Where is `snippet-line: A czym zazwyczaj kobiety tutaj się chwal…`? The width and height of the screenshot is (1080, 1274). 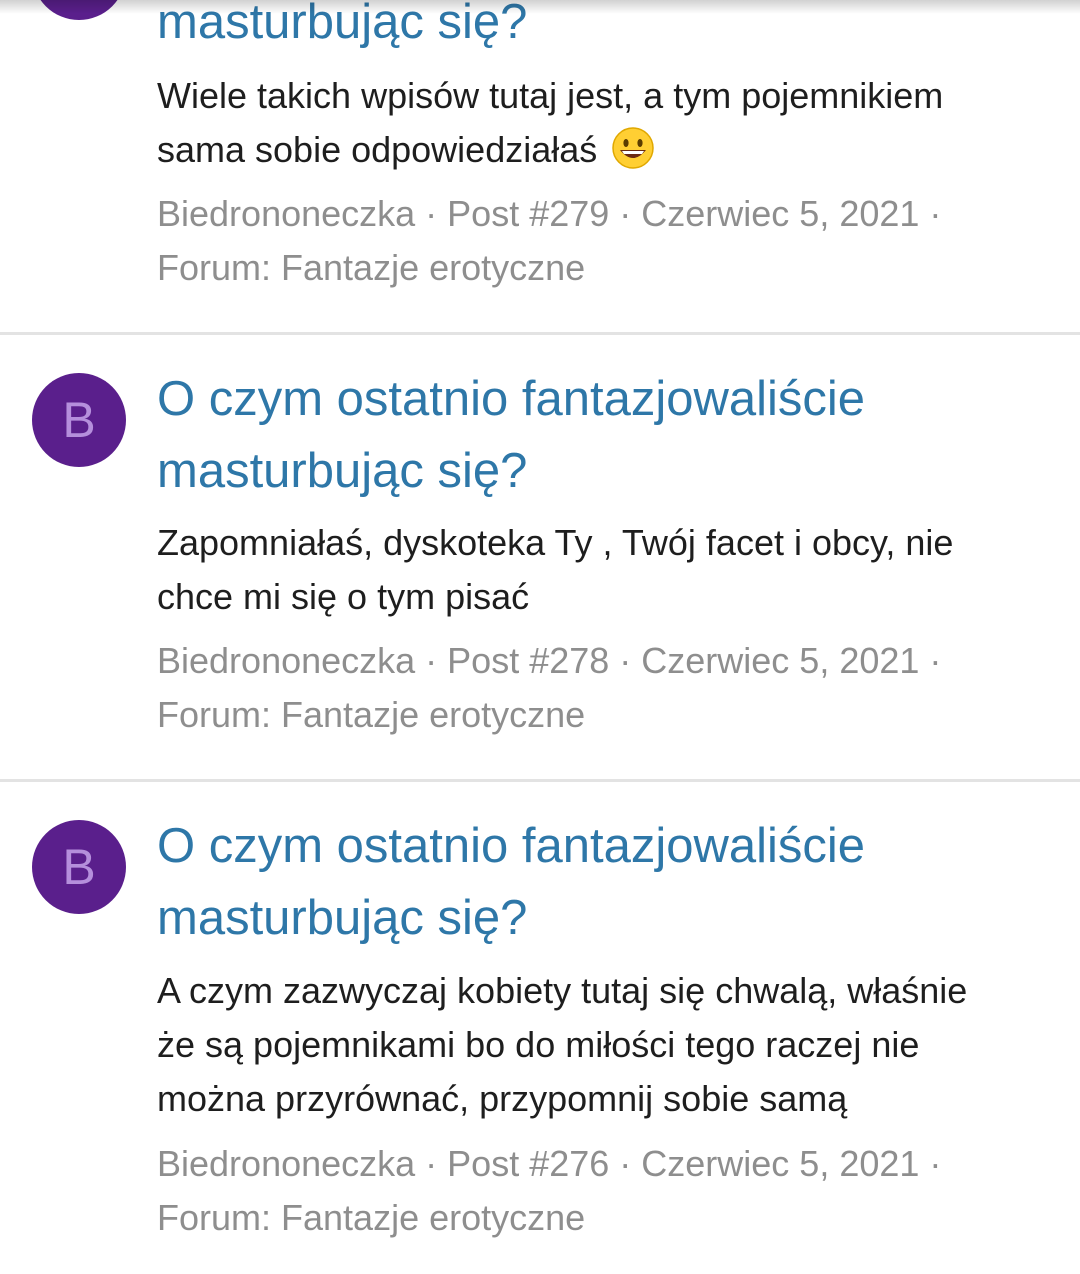 snippet-line: A czym zazwyczaj kobiety tutaj się chwal… is located at coordinates (562, 990).